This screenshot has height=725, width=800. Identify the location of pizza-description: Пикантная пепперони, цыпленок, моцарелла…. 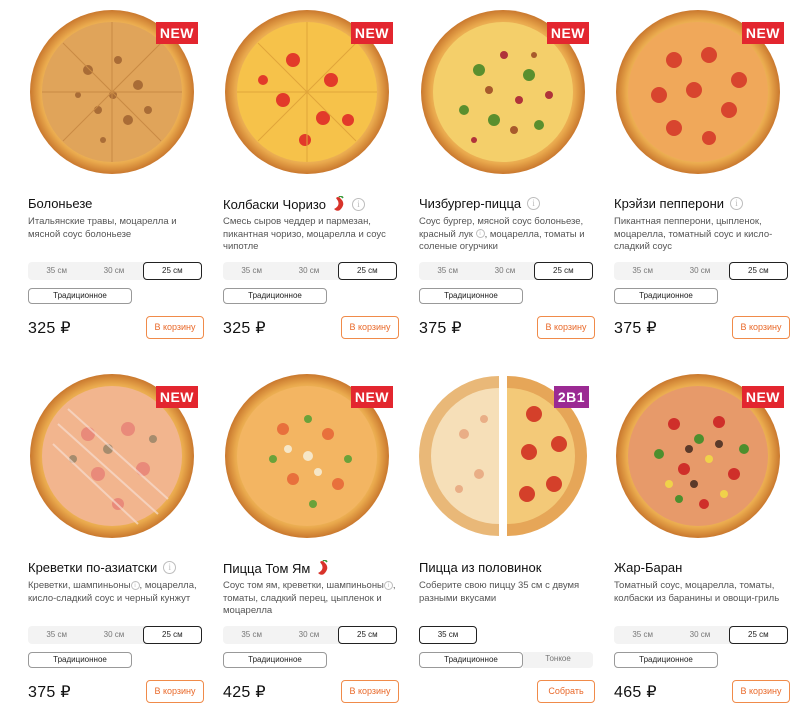
(693, 234).